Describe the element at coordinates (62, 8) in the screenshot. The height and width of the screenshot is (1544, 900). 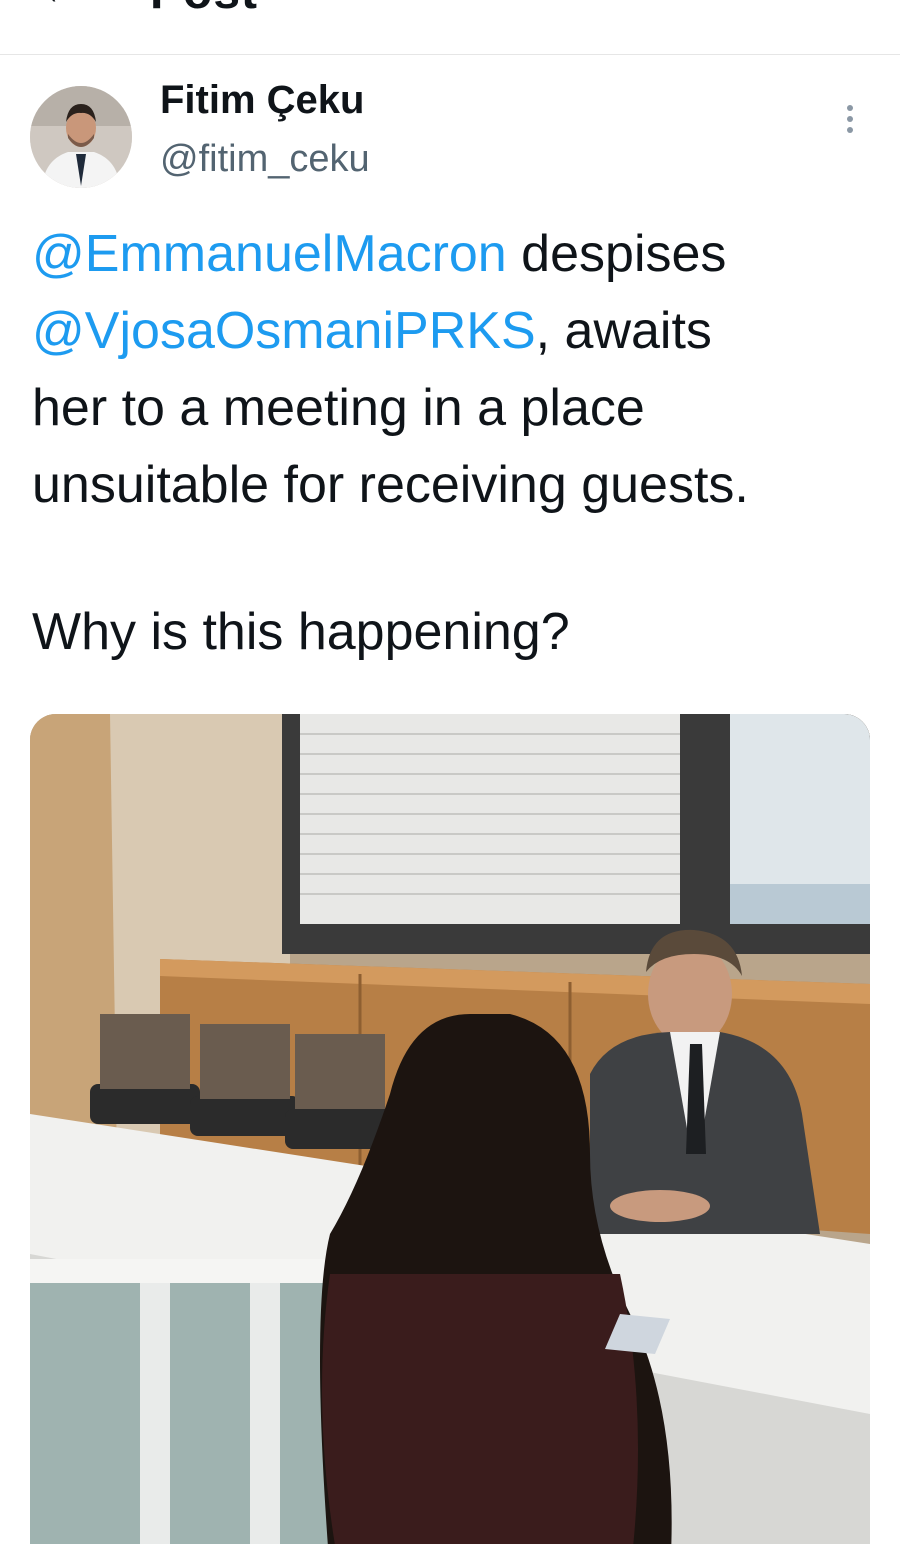
I see `arrow-left-icon: ←` at that location.